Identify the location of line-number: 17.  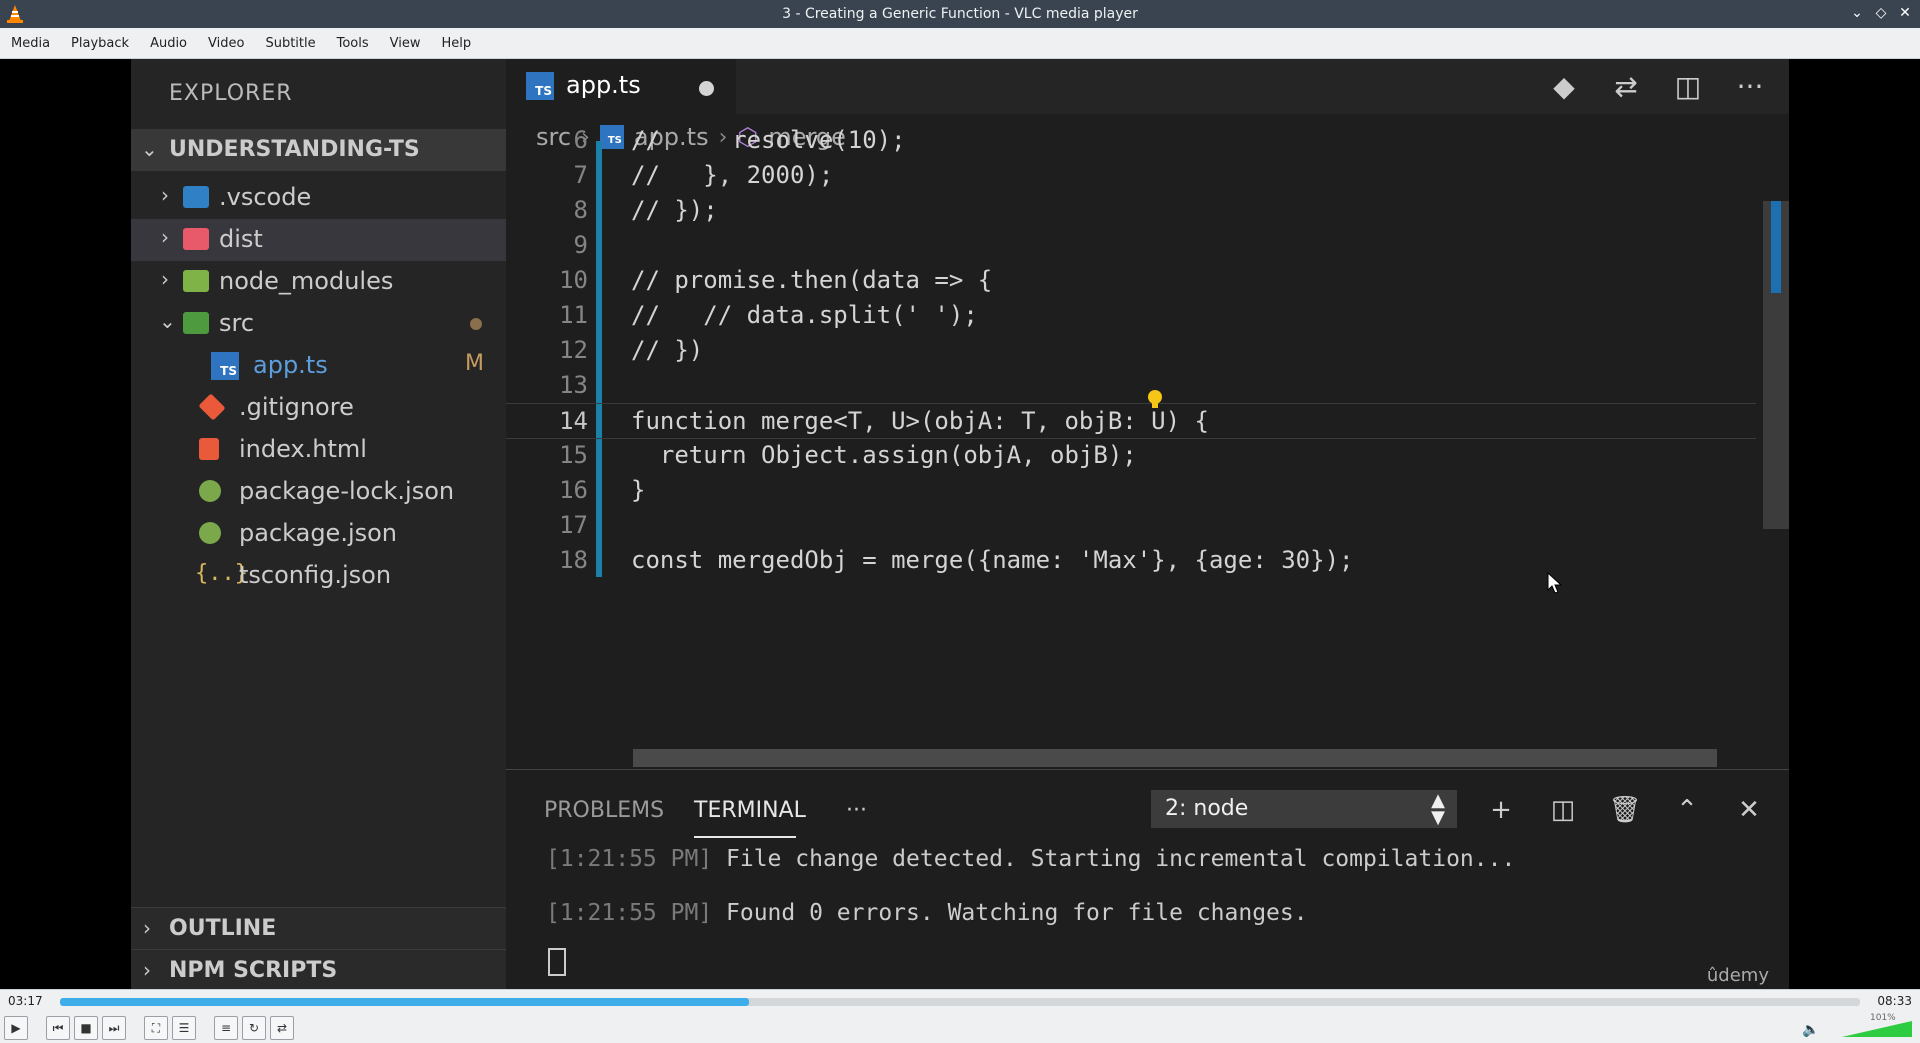
(573, 525).